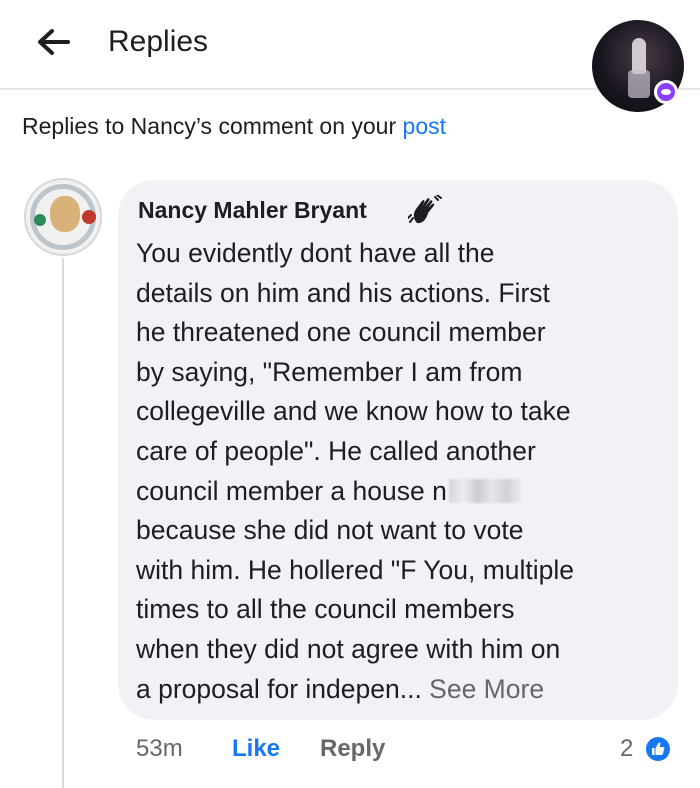  I want to click on thread-line, so click(63, 523).